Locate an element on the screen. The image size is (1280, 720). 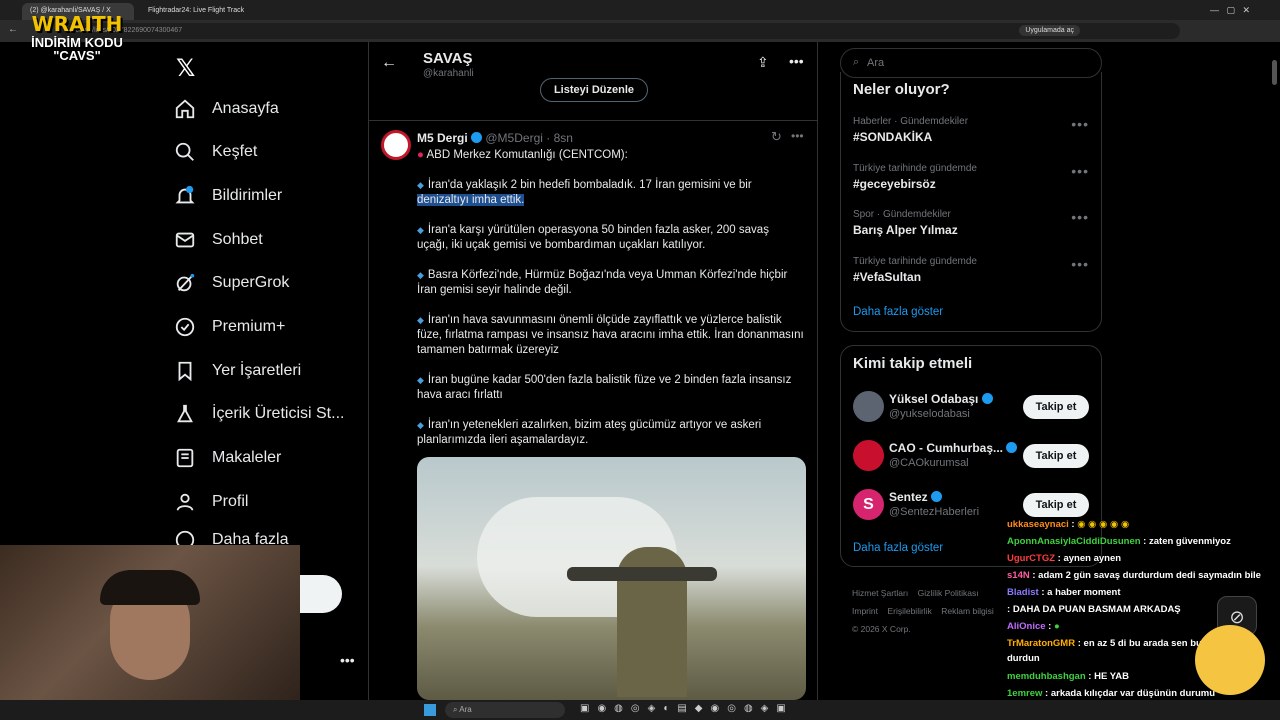
verified-badge-icon is located at coordinates (937, 496).